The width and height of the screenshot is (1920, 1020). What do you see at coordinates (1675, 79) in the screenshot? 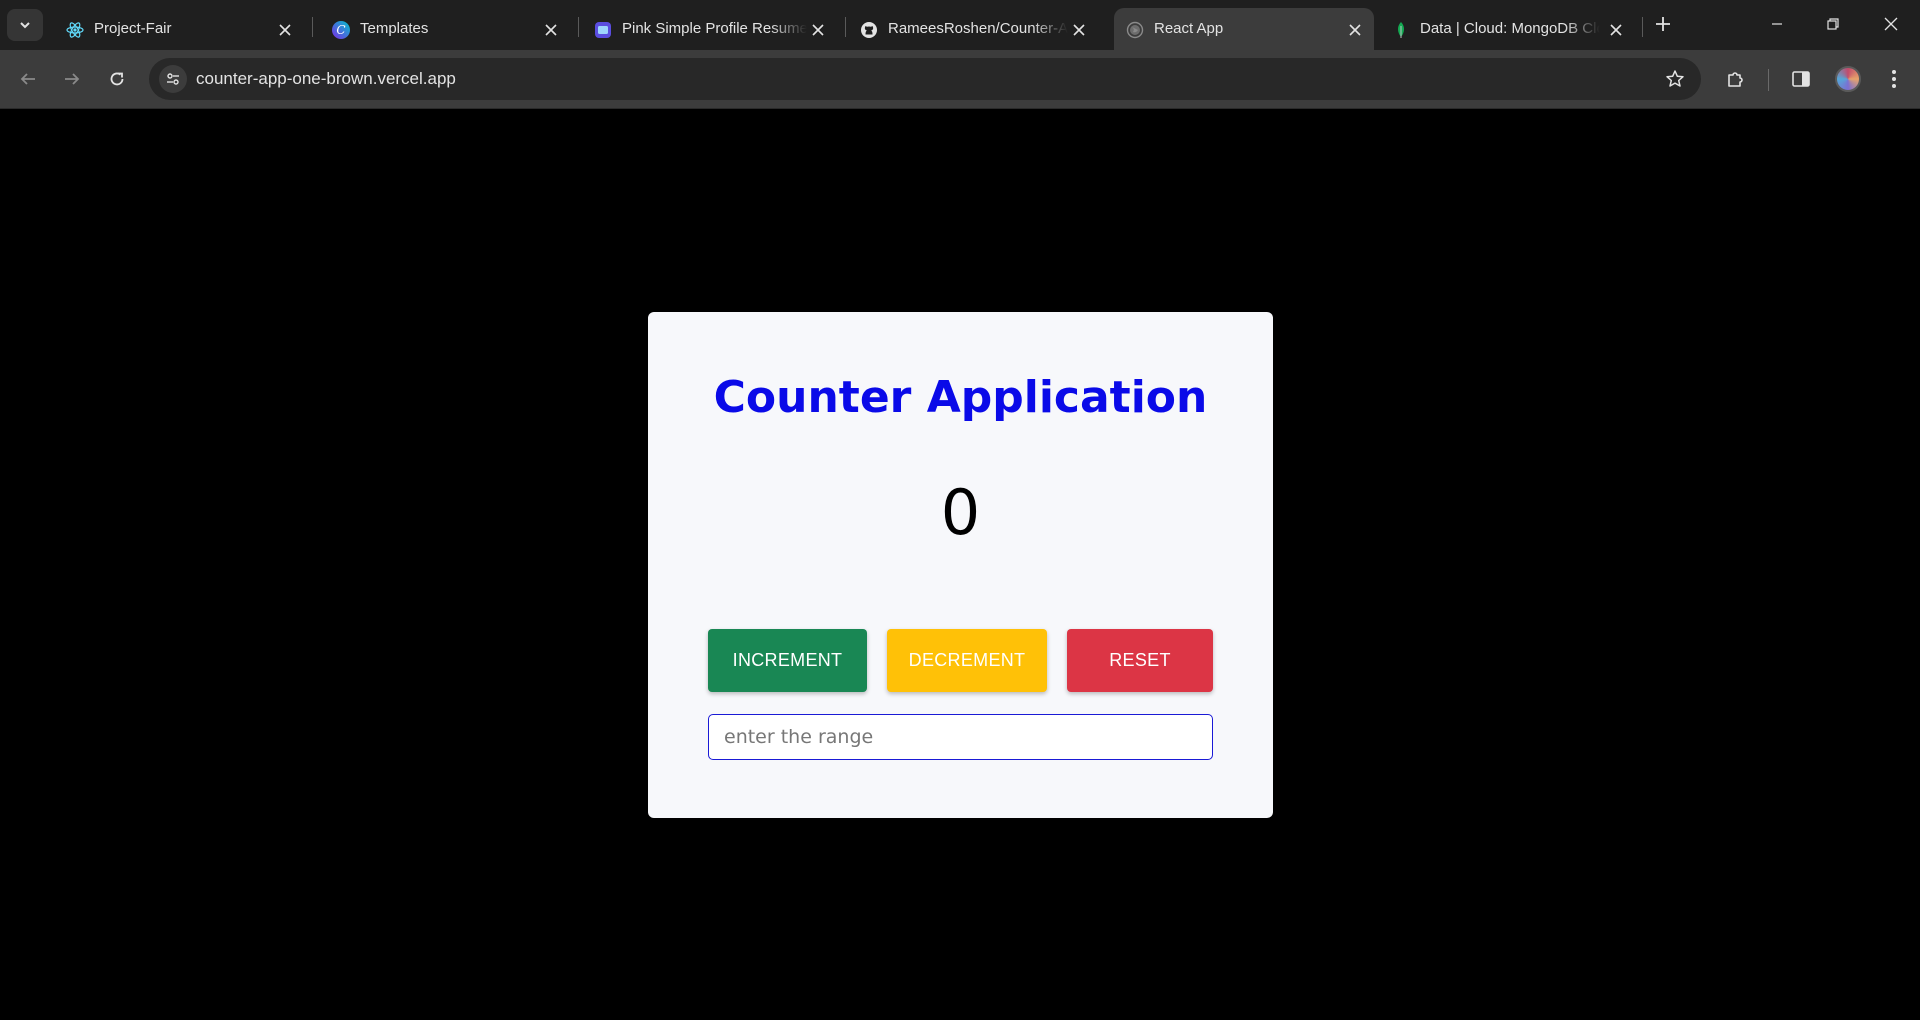
I see `bookmark-star-icon` at bounding box center [1675, 79].